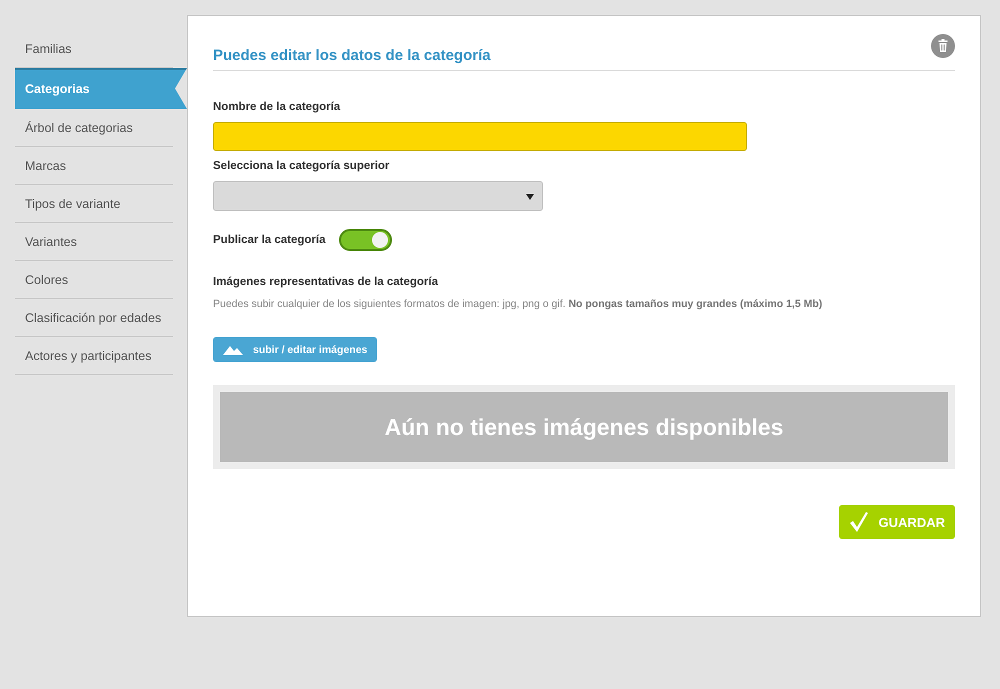  Describe the element at coordinates (94, 204) in the screenshot. I see `sidebar-item: Tipos de variante` at that location.